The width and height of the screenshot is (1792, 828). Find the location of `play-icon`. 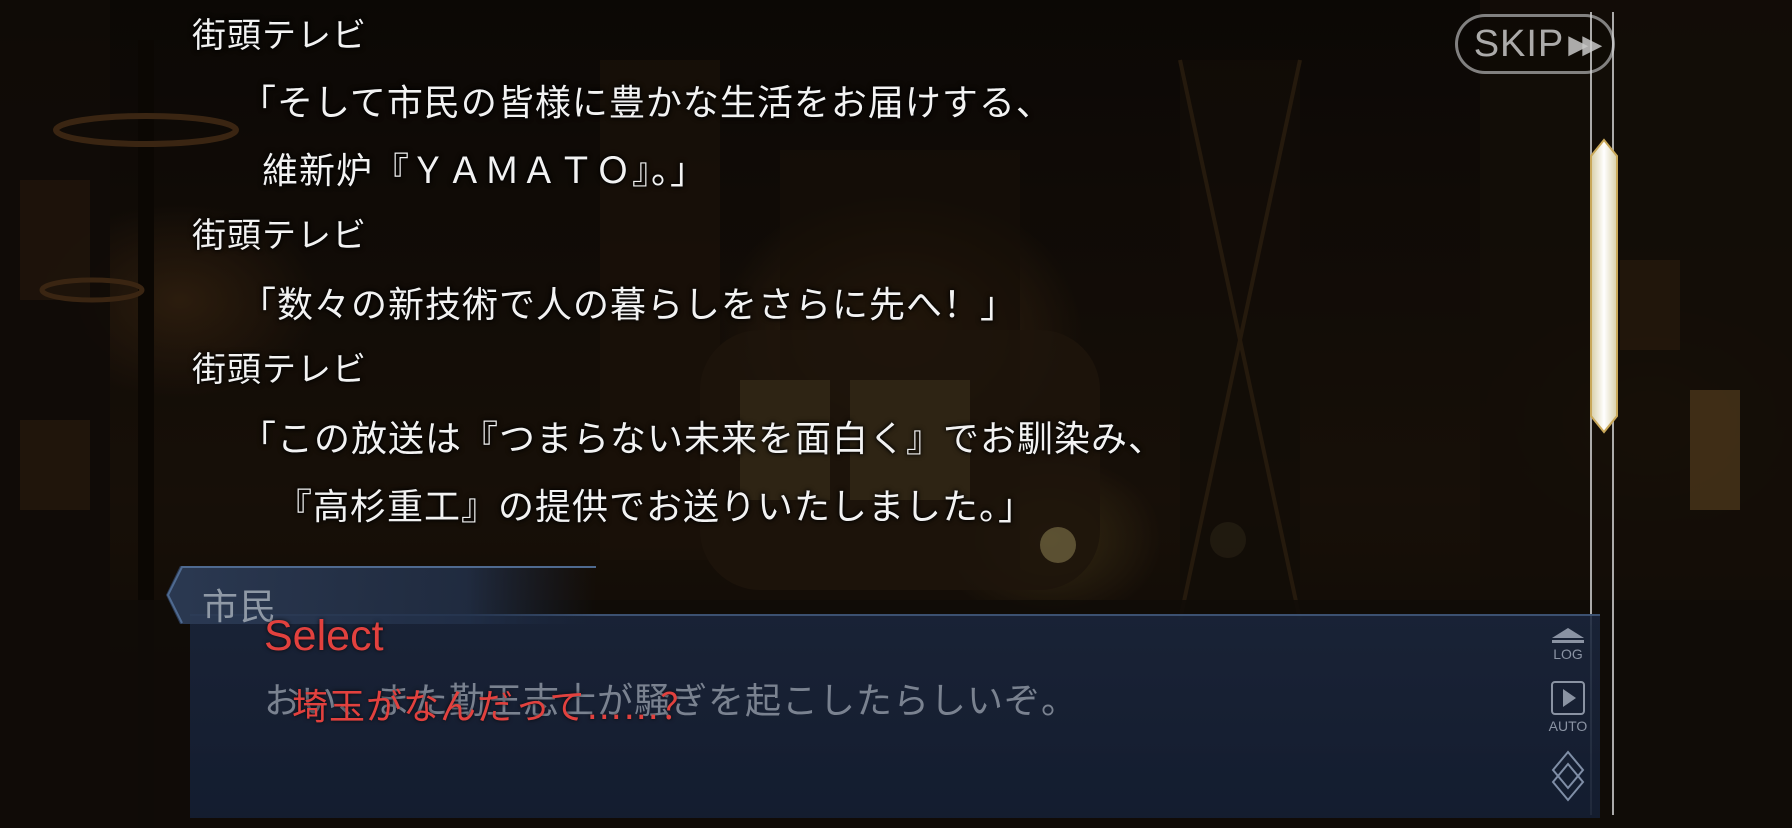

play-icon is located at coordinates (1568, 698).